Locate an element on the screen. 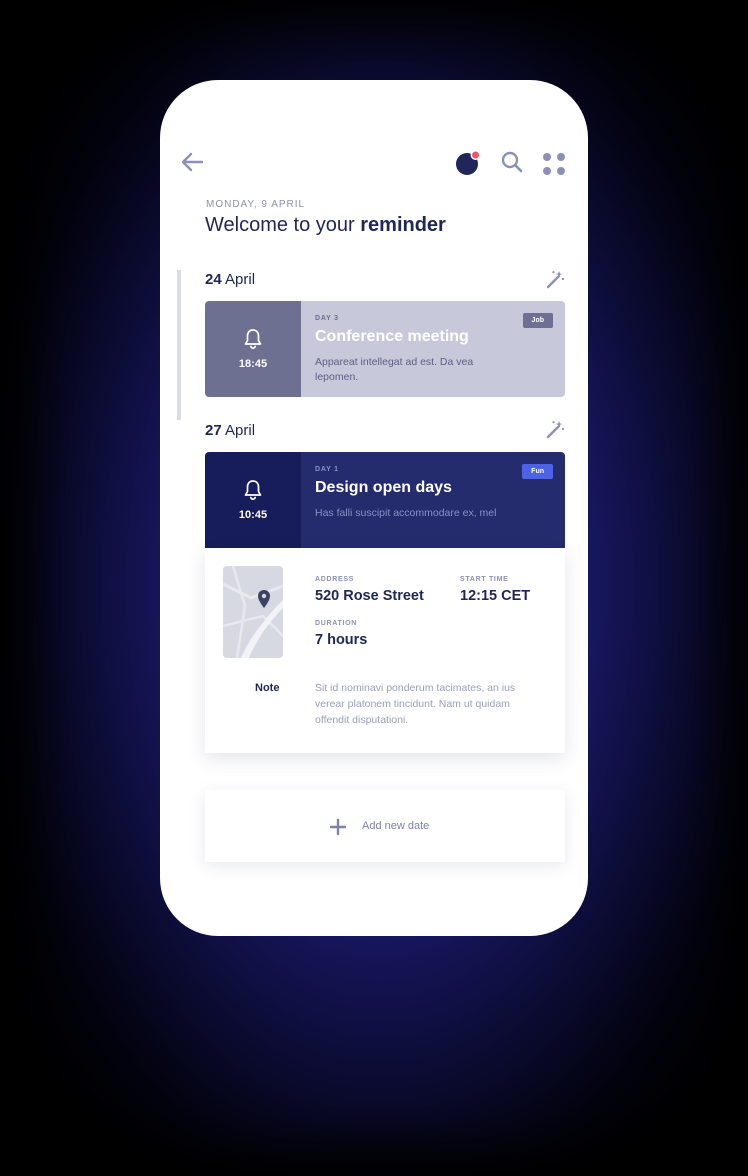 The width and height of the screenshot is (748, 1176). grid-menu-icon is located at coordinates (554, 164).